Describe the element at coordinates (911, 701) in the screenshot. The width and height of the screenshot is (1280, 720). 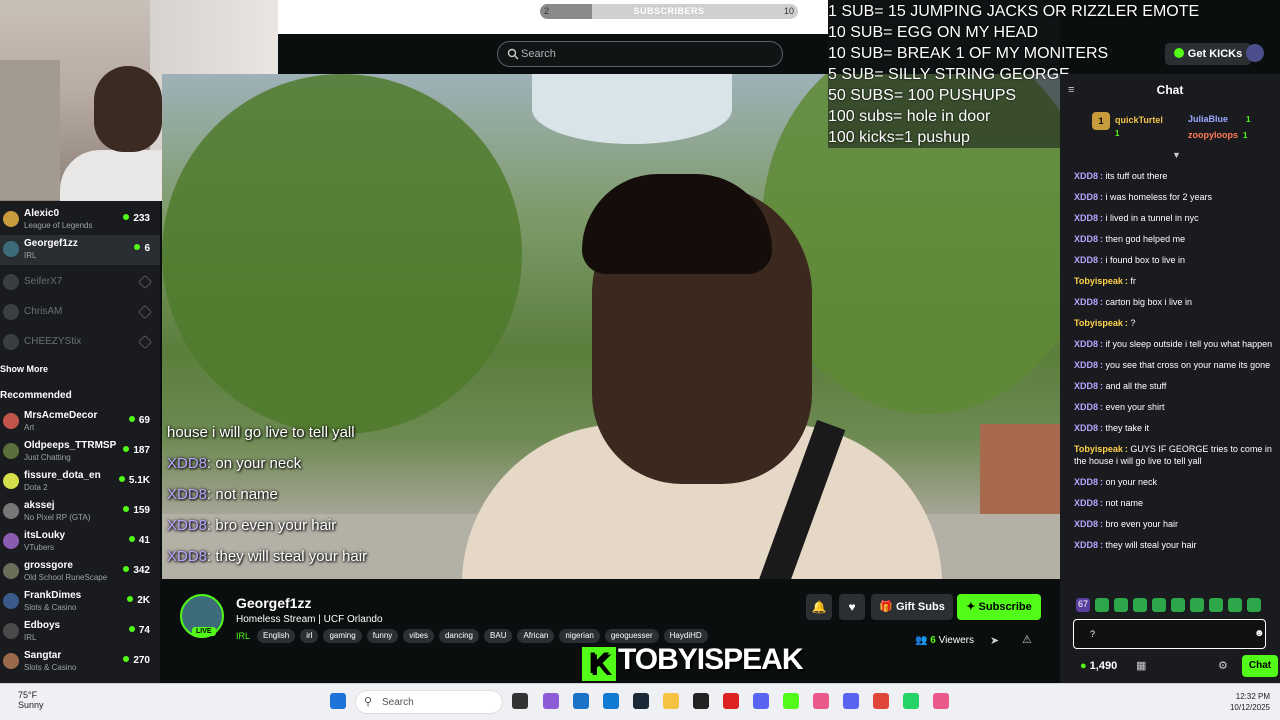
I see `whatsapp-icon` at that location.